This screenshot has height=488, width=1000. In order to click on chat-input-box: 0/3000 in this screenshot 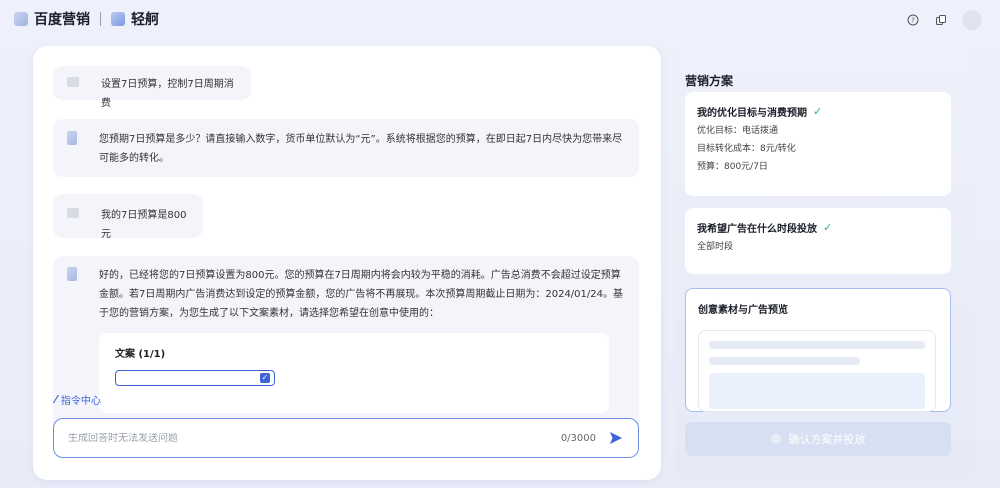, I will do `click(346, 438)`.